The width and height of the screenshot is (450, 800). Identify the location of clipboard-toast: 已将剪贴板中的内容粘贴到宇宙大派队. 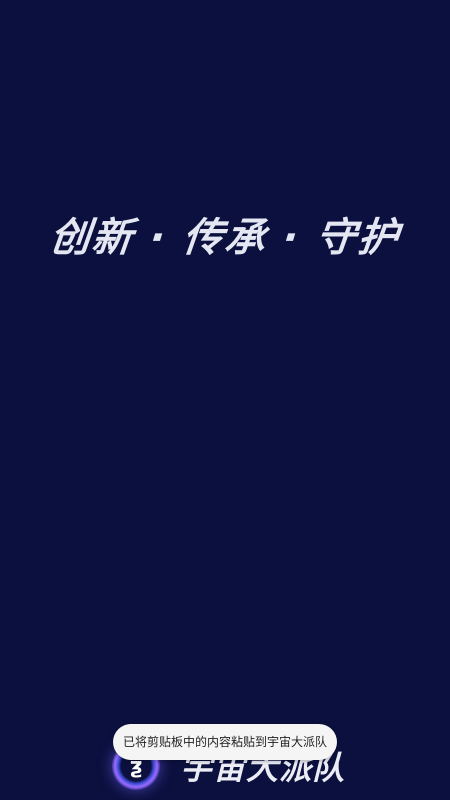
(225, 742).